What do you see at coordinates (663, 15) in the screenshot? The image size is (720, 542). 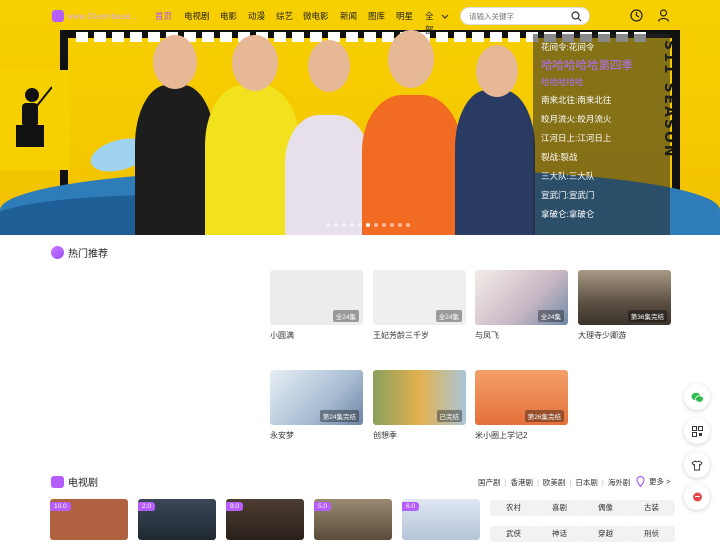 I see `user-icon` at bounding box center [663, 15].